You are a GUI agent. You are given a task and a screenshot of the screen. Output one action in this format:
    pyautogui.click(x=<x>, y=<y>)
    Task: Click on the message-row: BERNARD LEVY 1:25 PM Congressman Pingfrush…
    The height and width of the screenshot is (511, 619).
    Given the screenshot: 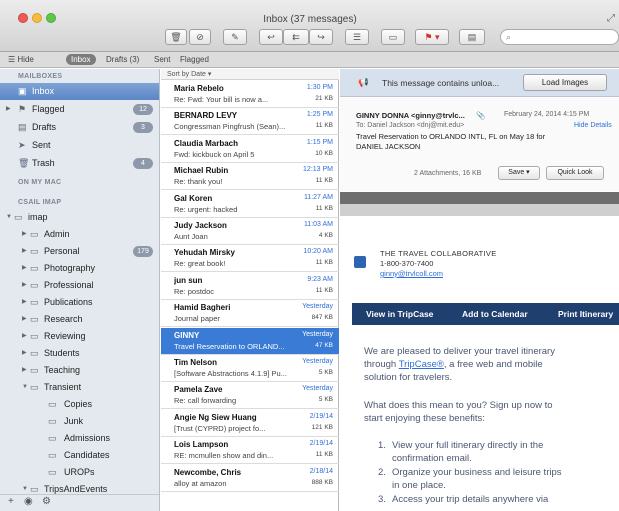 What is the action you would take?
    pyautogui.click(x=250, y=122)
    